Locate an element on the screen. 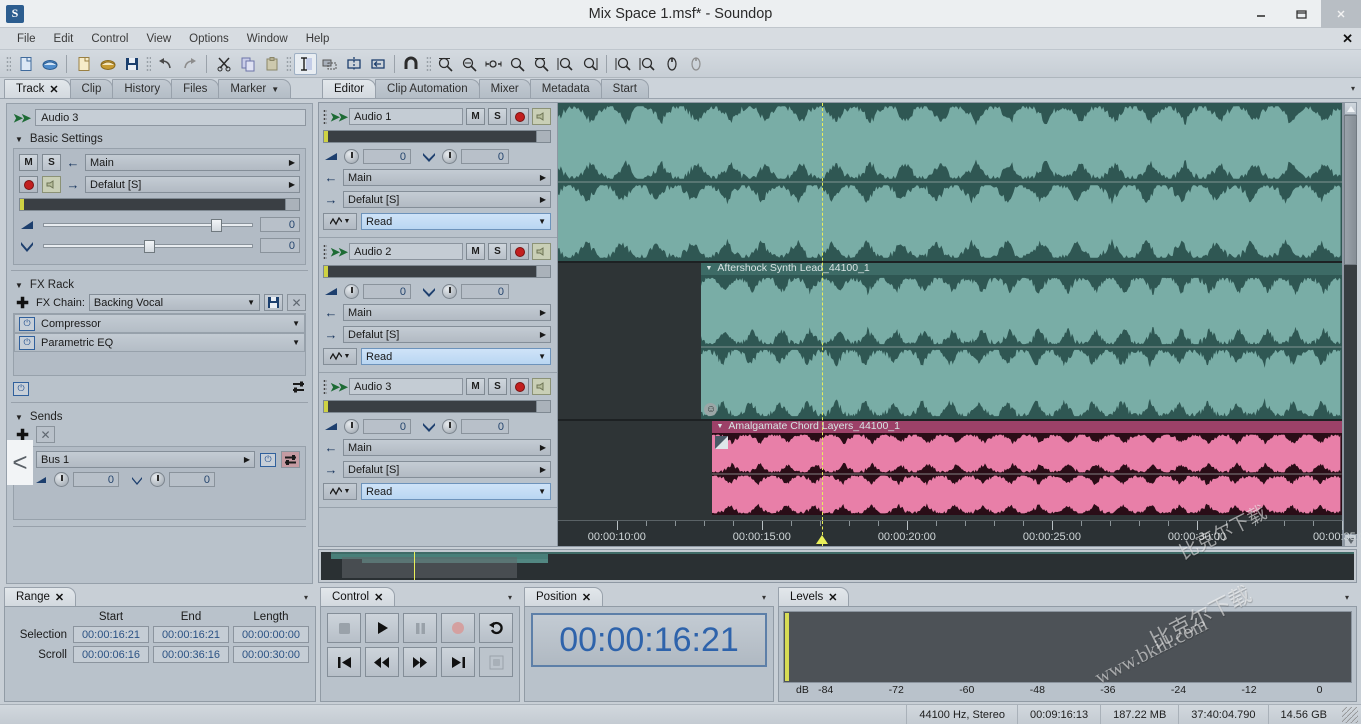 The image size is (1361, 724). new-session-icon is located at coordinates (83, 64).